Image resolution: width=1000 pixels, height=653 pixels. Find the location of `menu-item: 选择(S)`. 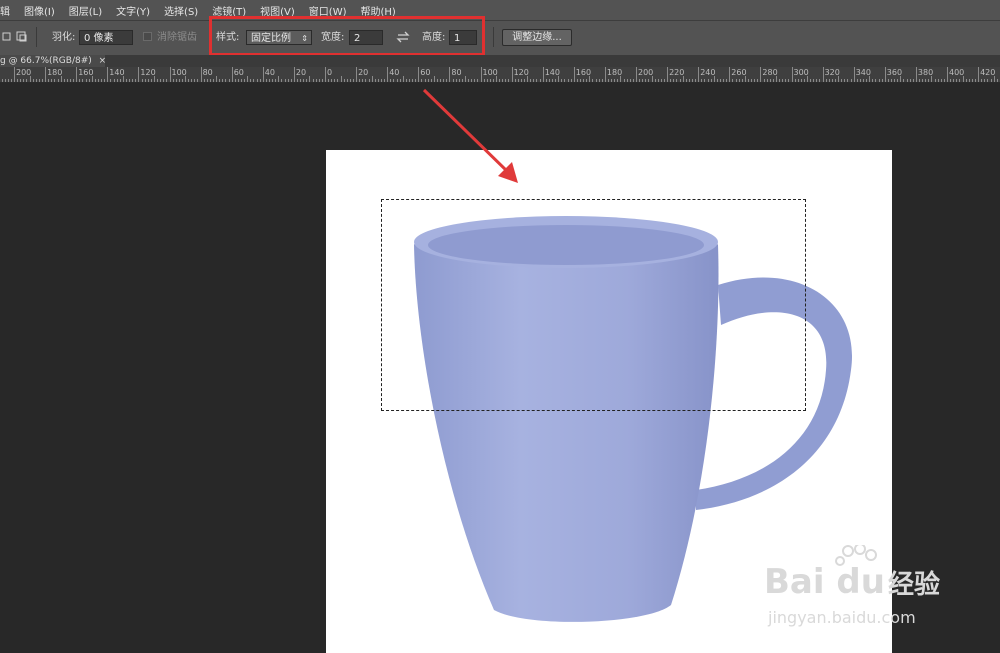

menu-item: 选择(S) is located at coordinates (185, 10).